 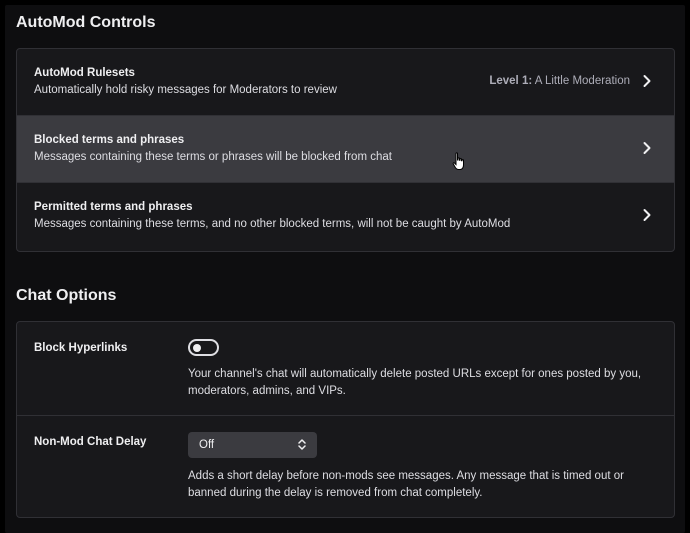 I want to click on hand-pointer-icon, so click(x=459, y=164).